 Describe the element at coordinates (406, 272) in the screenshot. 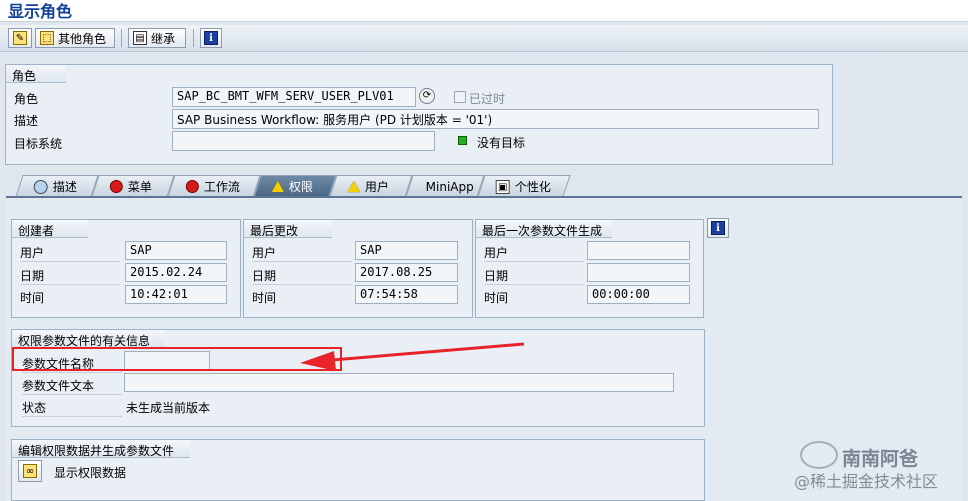

I see `changed-date-field: 2017.08.25` at that location.